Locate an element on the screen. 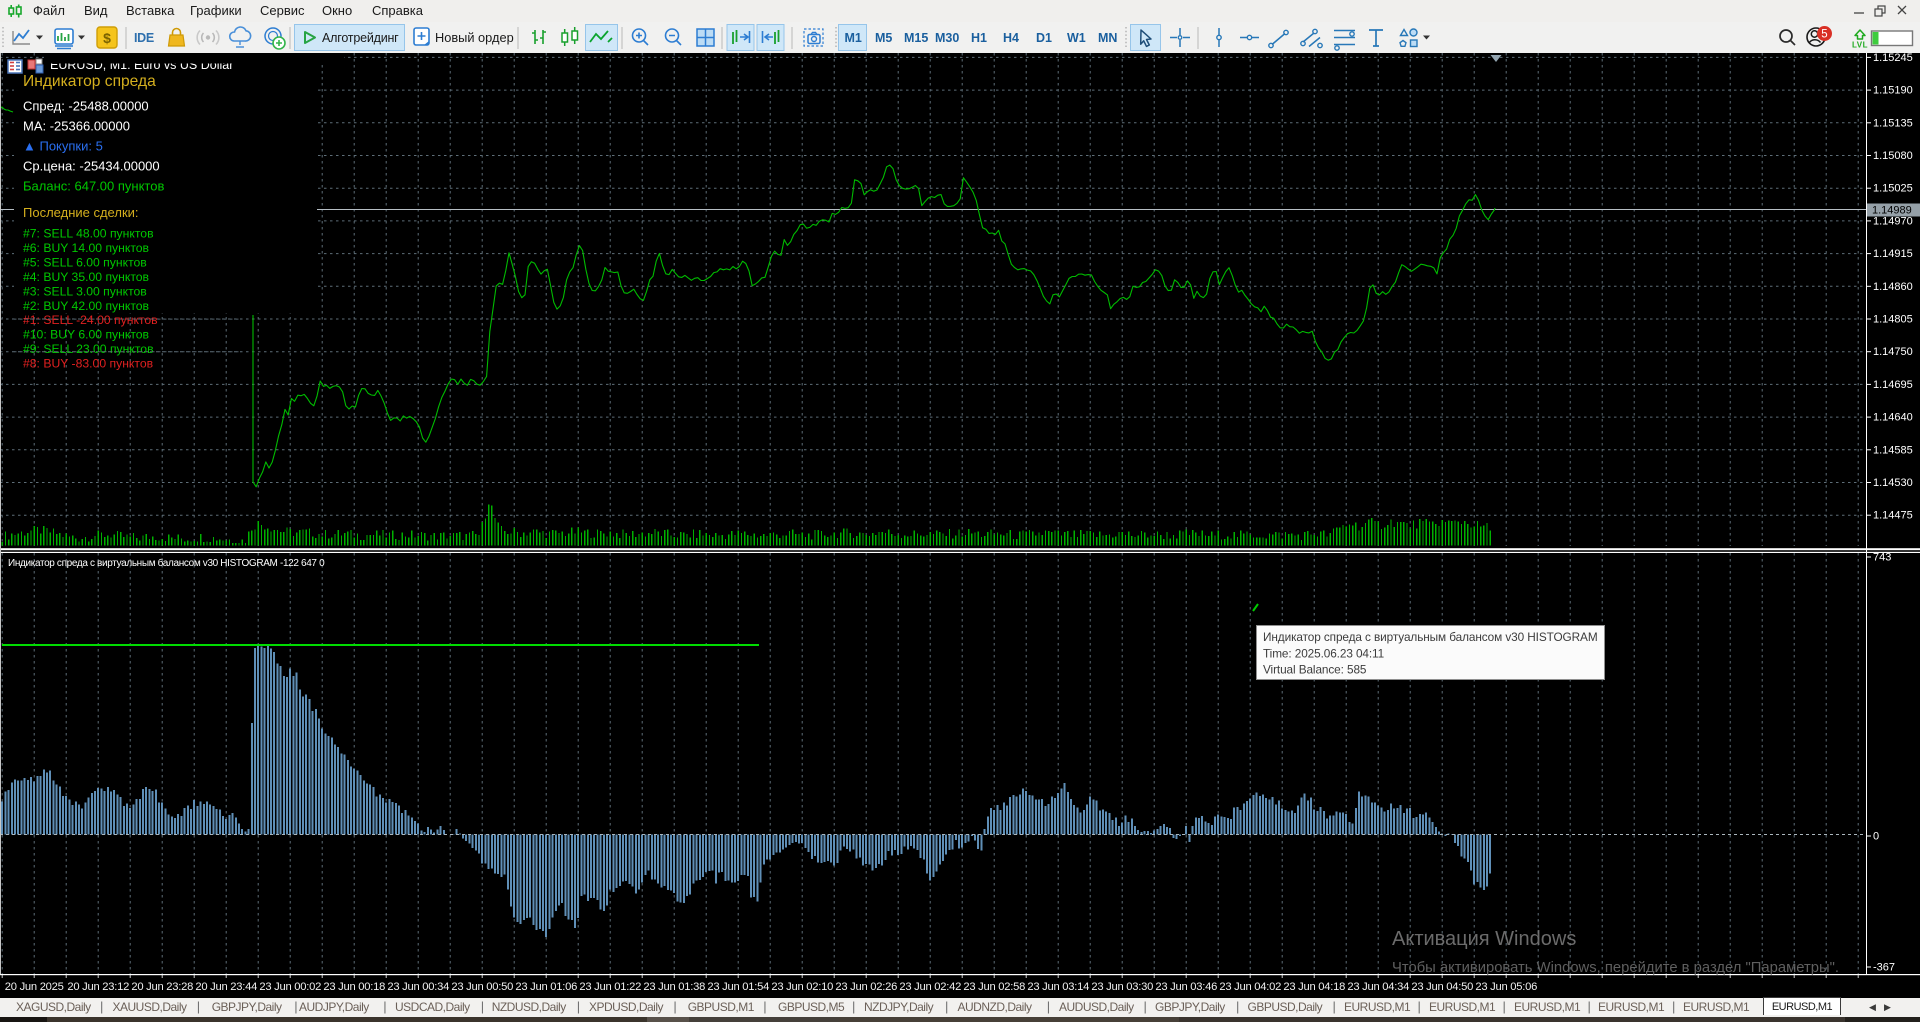 The width and height of the screenshot is (1920, 1022). svg-text: 20 Jun 23:12 is located at coordinates (98, 987).